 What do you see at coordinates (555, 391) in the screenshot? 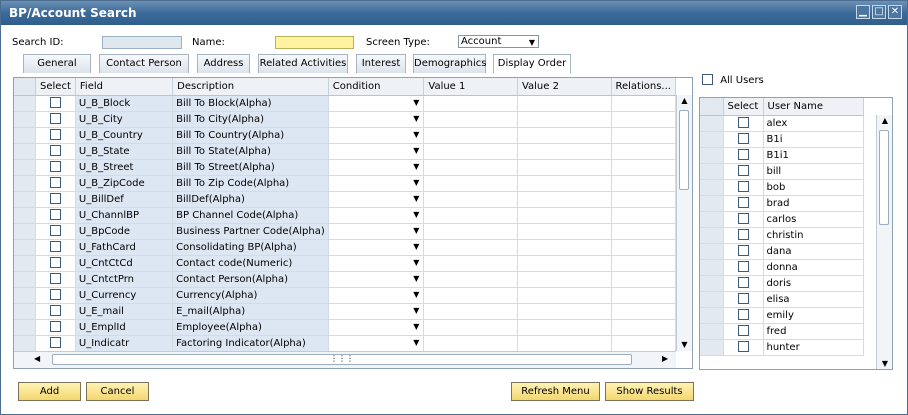
I see `refresh-menu-button: Refresh Menu` at bounding box center [555, 391].